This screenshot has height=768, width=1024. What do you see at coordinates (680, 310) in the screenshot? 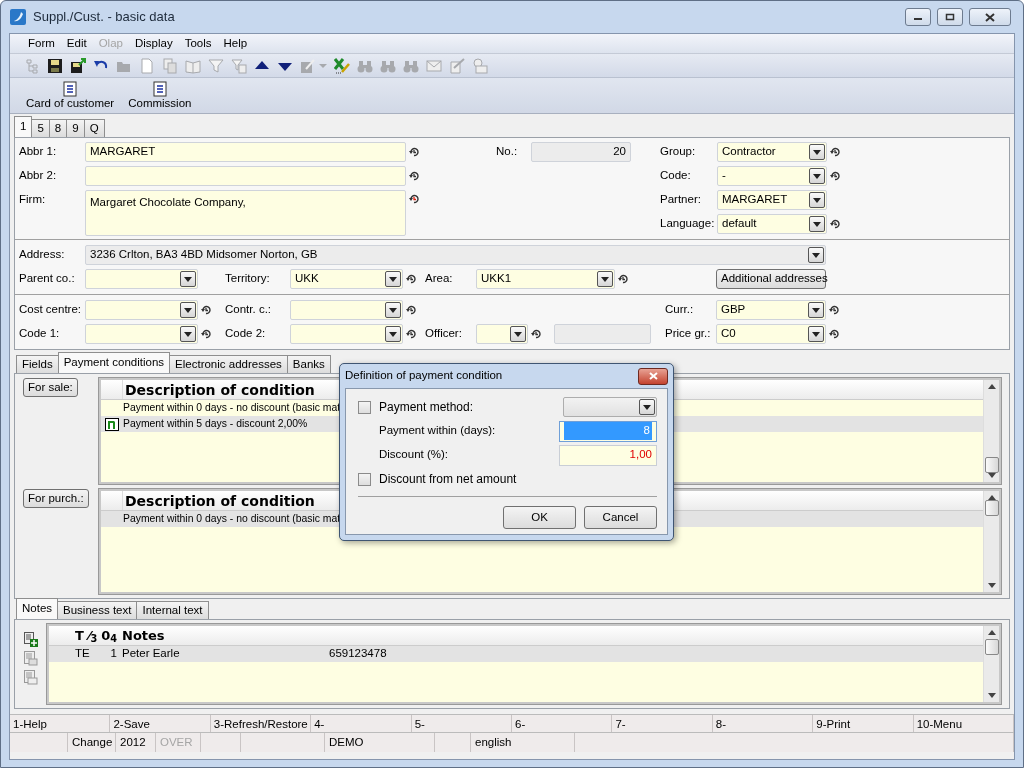
I see `field-label: Curr.:` at bounding box center [680, 310].